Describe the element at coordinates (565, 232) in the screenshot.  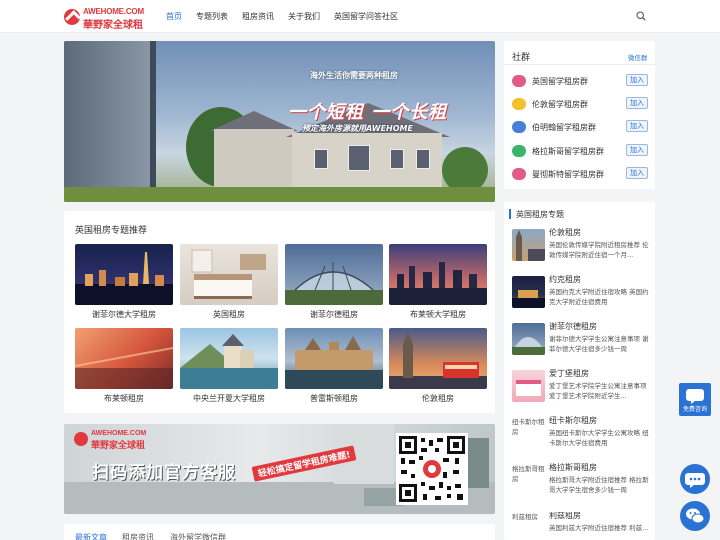
I see `topic-item-title: 伦敦租房` at that location.